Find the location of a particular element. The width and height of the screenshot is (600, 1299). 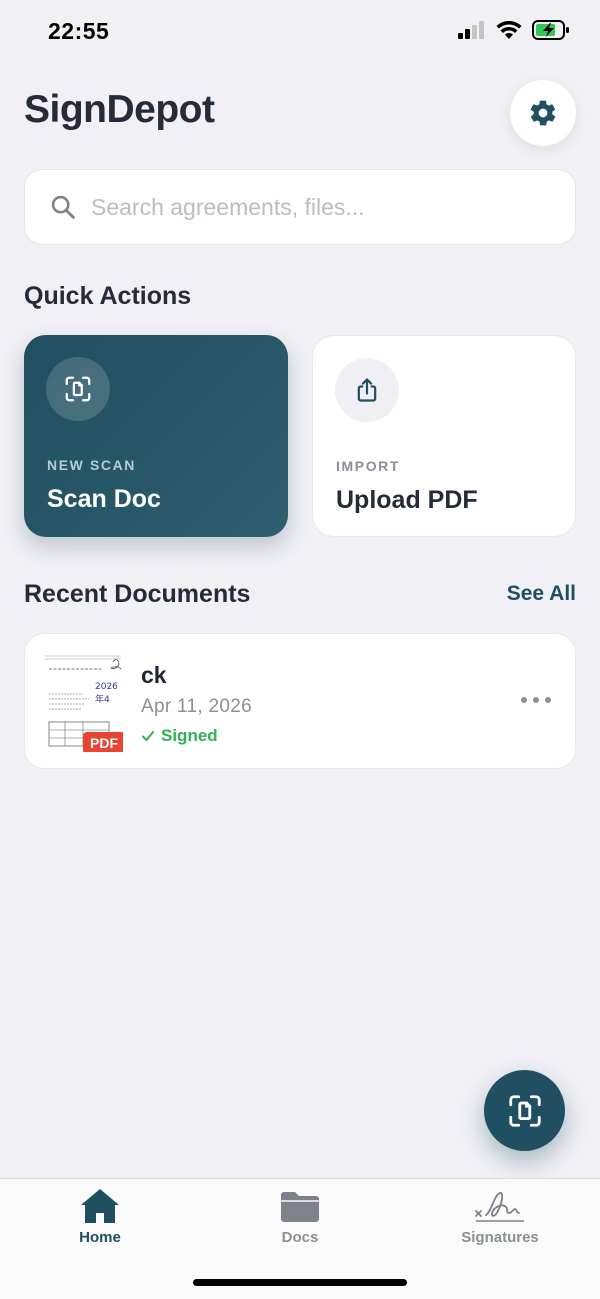

tab-signatures: Signatures is located at coordinates (500, 1222).